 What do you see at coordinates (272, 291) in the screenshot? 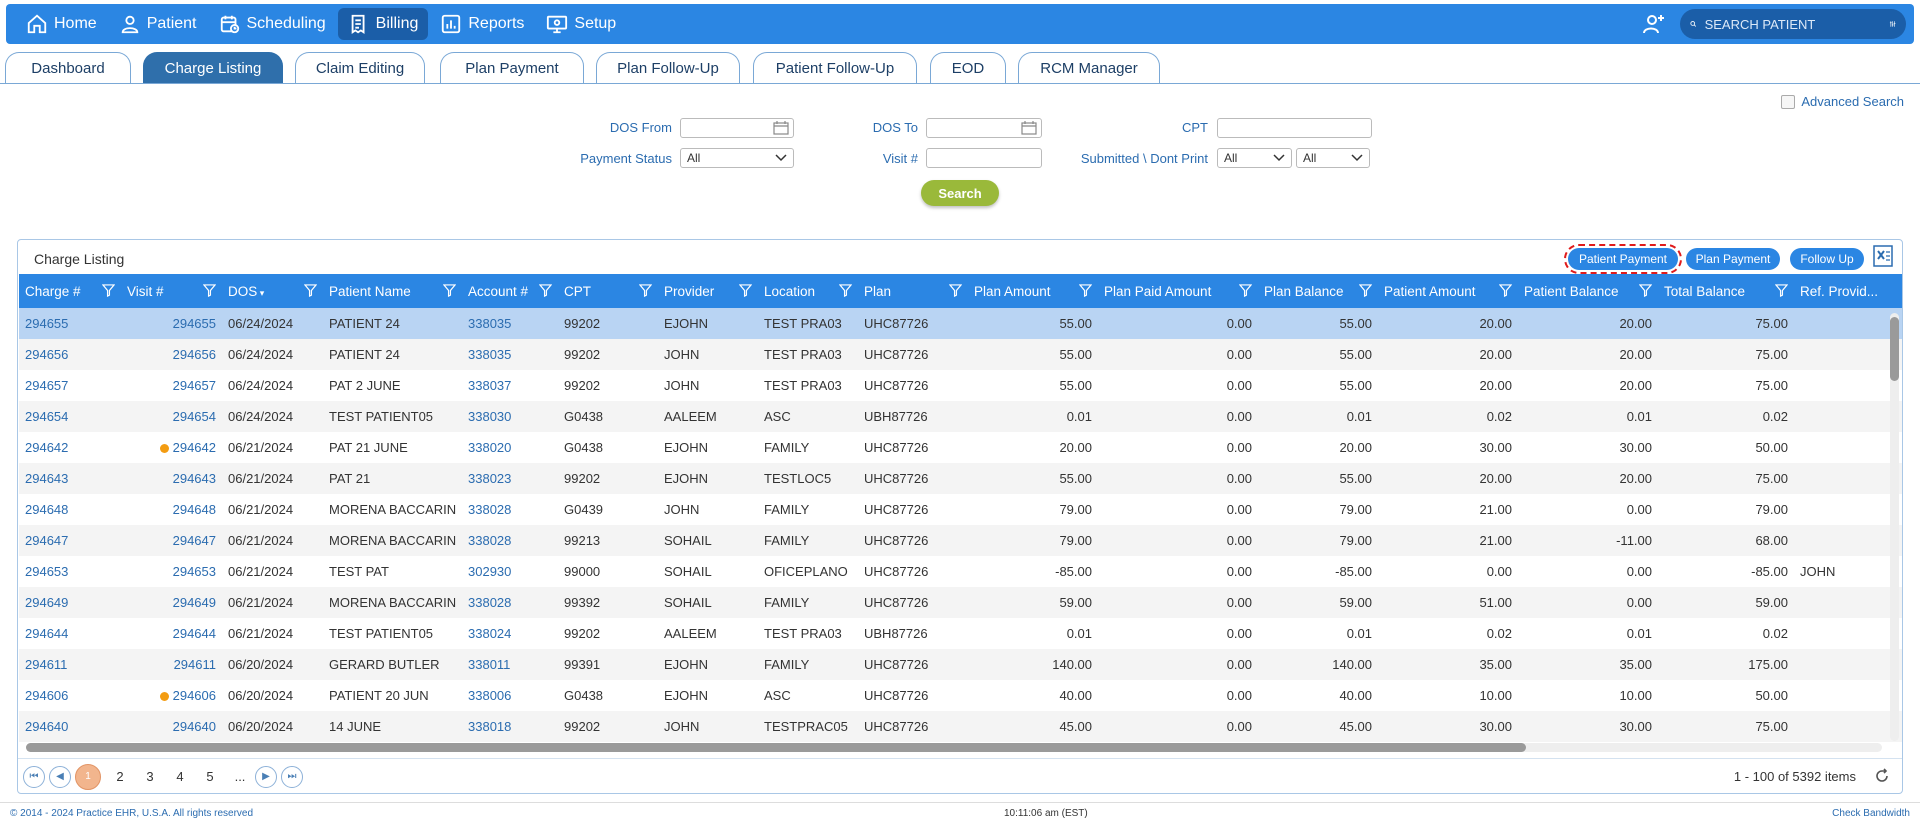
I see `column-header: DOS ▾` at bounding box center [272, 291].